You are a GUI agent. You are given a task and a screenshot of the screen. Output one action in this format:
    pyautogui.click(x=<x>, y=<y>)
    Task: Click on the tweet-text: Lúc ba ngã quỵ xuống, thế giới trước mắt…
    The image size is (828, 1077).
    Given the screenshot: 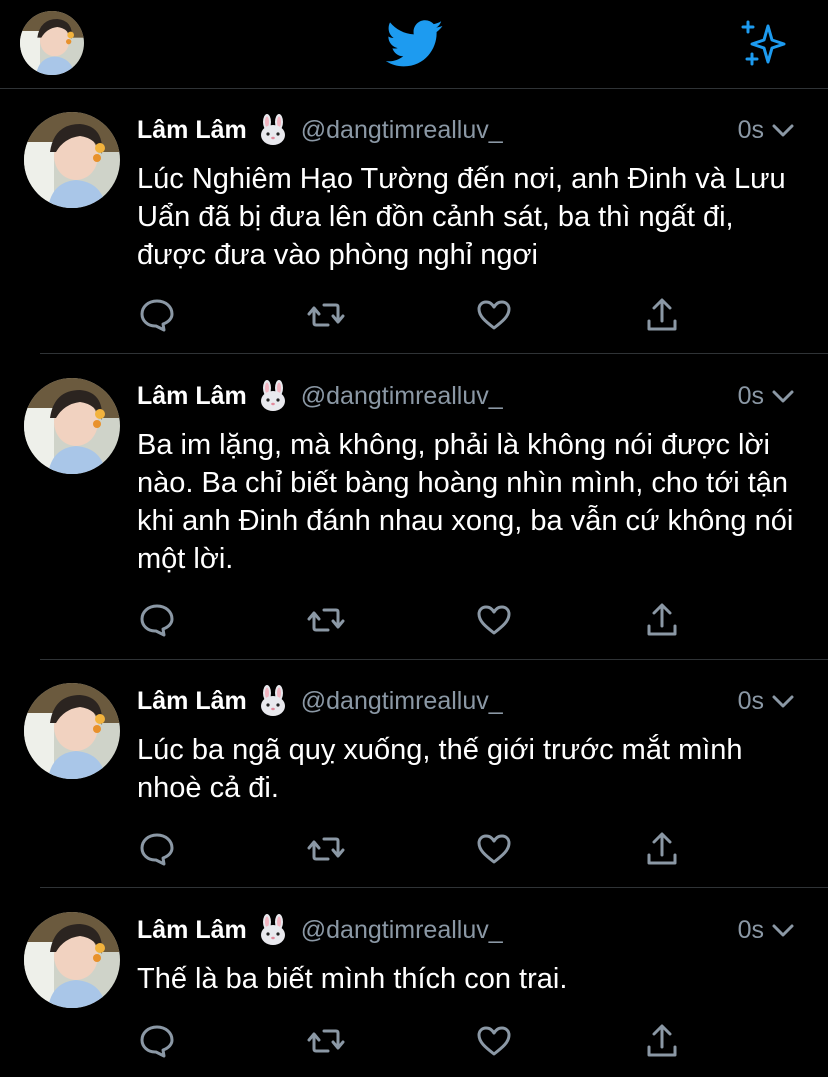 What is the action you would take?
    pyautogui.click(x=440, y=769)
    